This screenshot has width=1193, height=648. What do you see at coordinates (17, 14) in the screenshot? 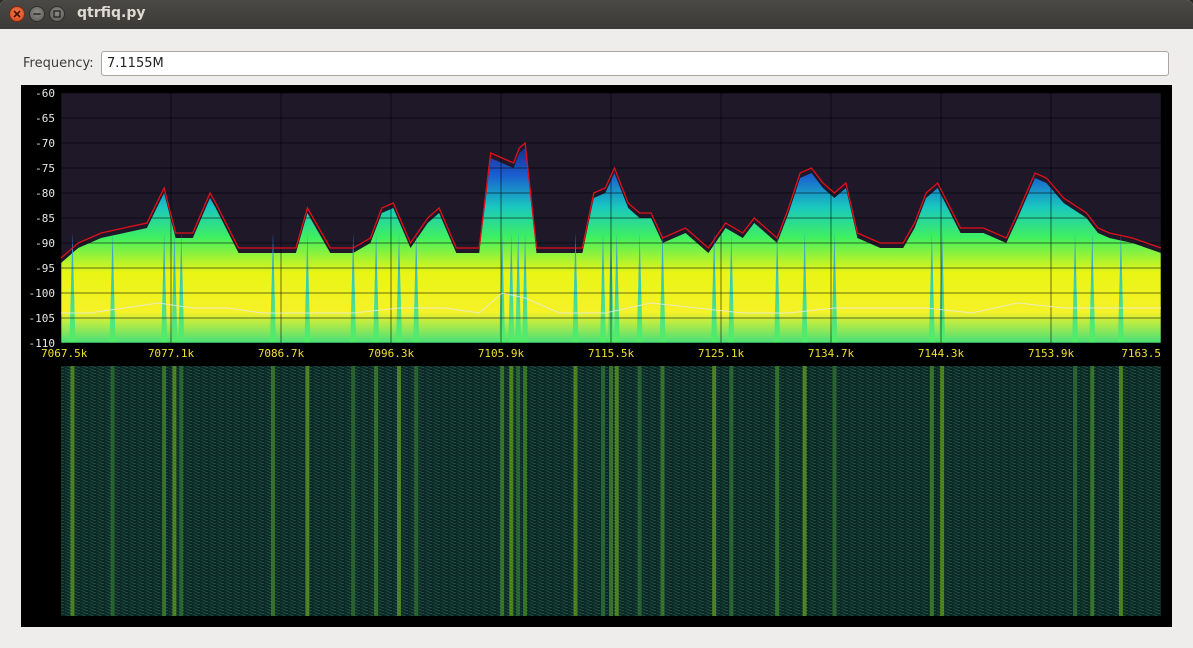
I see `close-icon` at bounding box center [17, 14].